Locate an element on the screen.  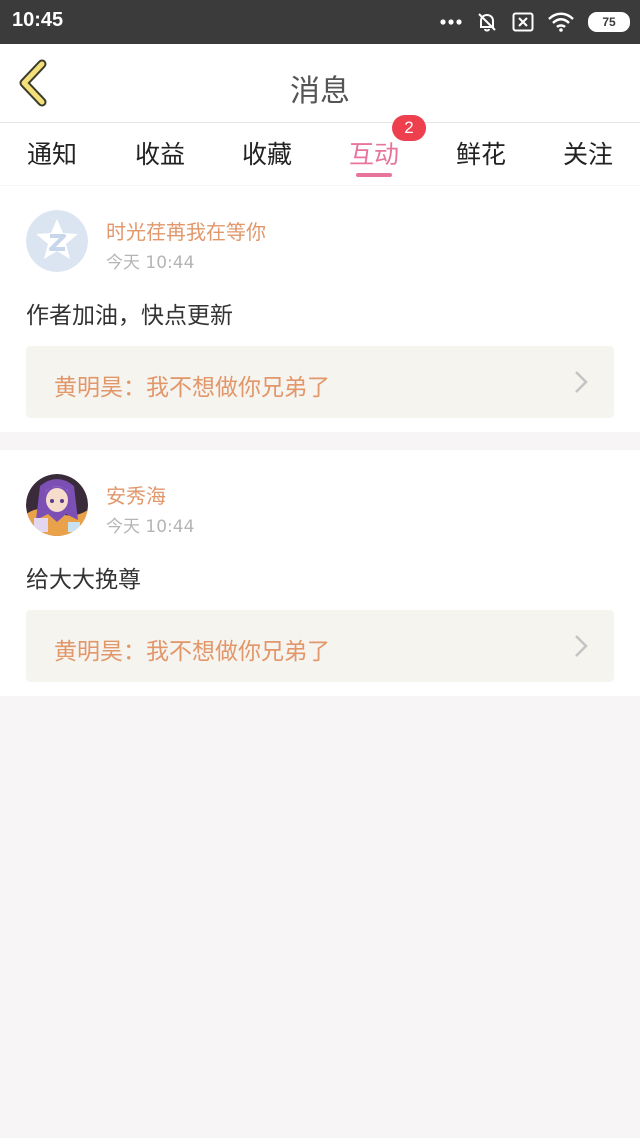
page-title: 消息 is located at coordinates (320, 91).